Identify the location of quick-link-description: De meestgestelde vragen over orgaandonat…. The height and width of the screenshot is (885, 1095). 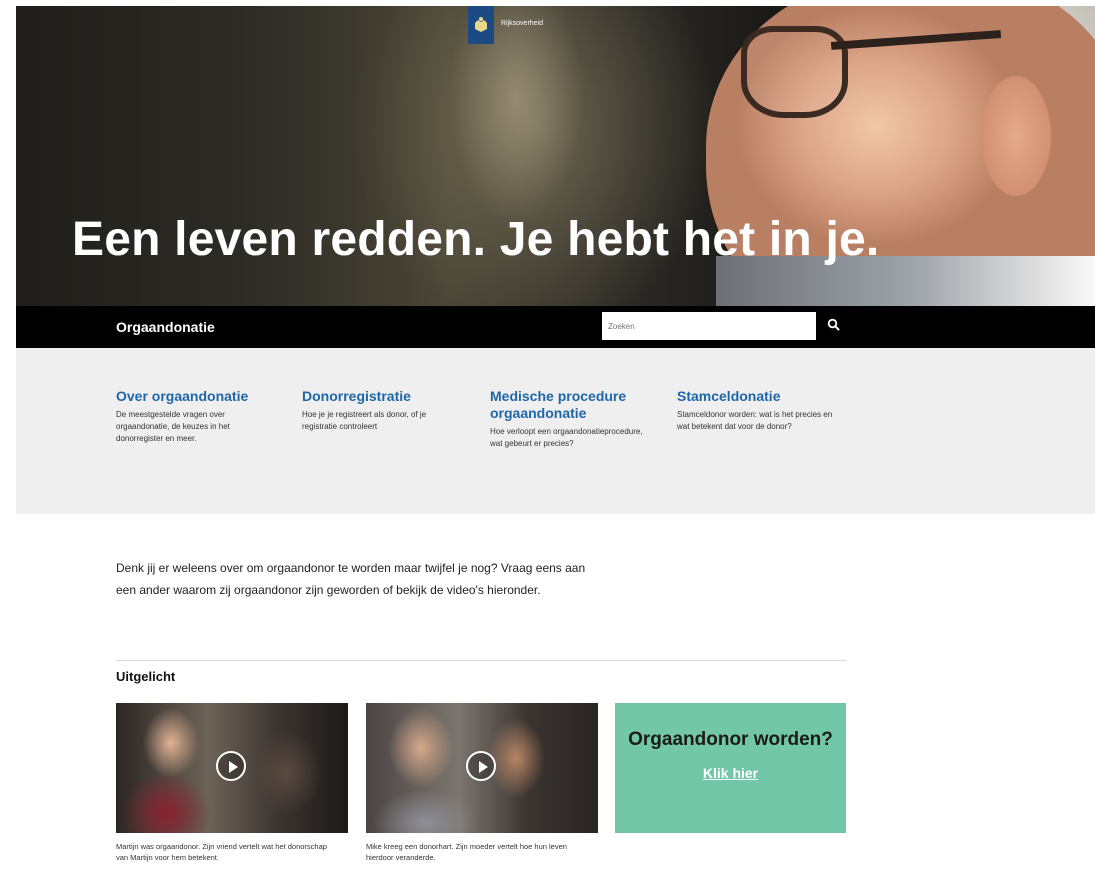
(173, 426).